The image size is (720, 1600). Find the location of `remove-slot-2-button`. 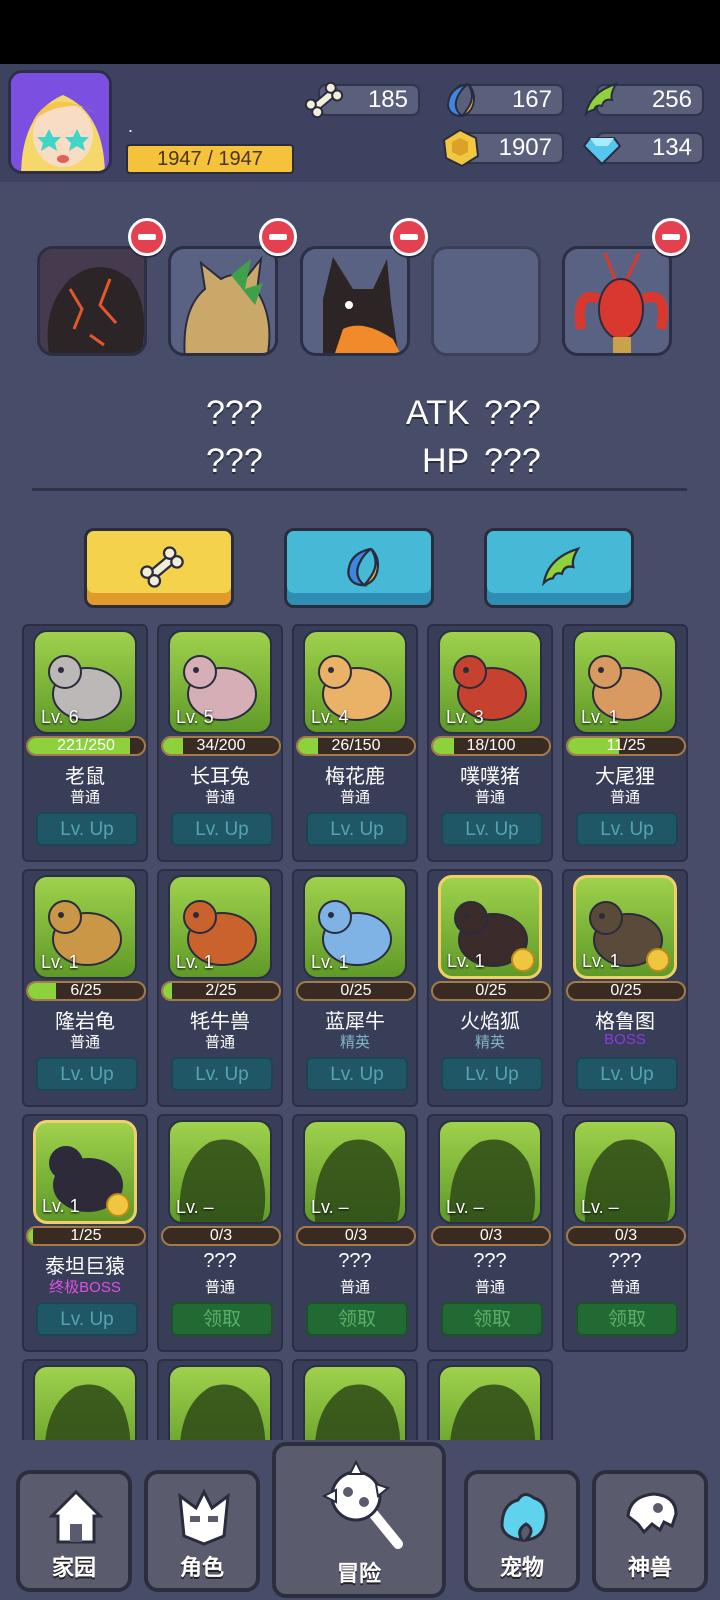

remove-slot-2-button is located at coordinates (278, 237).